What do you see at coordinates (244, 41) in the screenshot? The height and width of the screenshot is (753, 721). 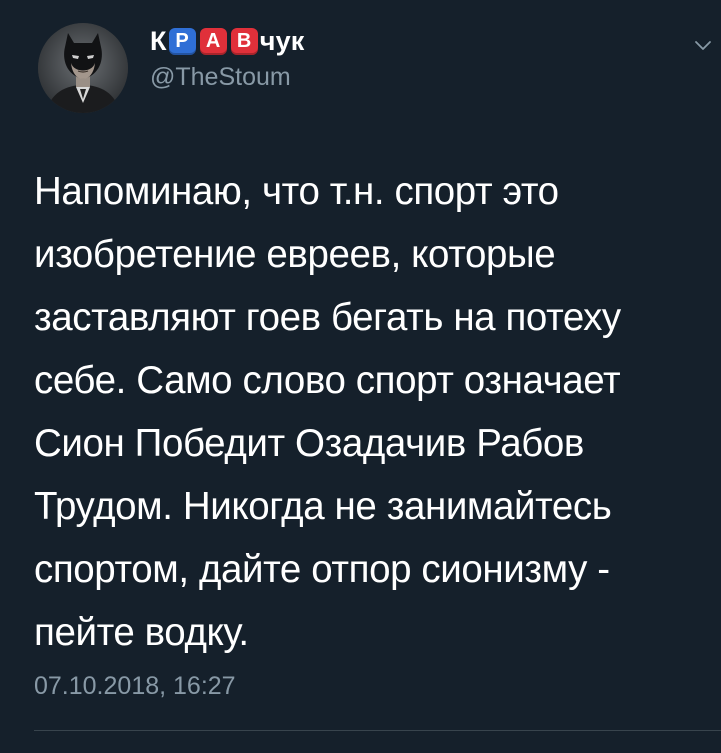 I see `author-name-tile-v: В` at bounding box center [244, 41].